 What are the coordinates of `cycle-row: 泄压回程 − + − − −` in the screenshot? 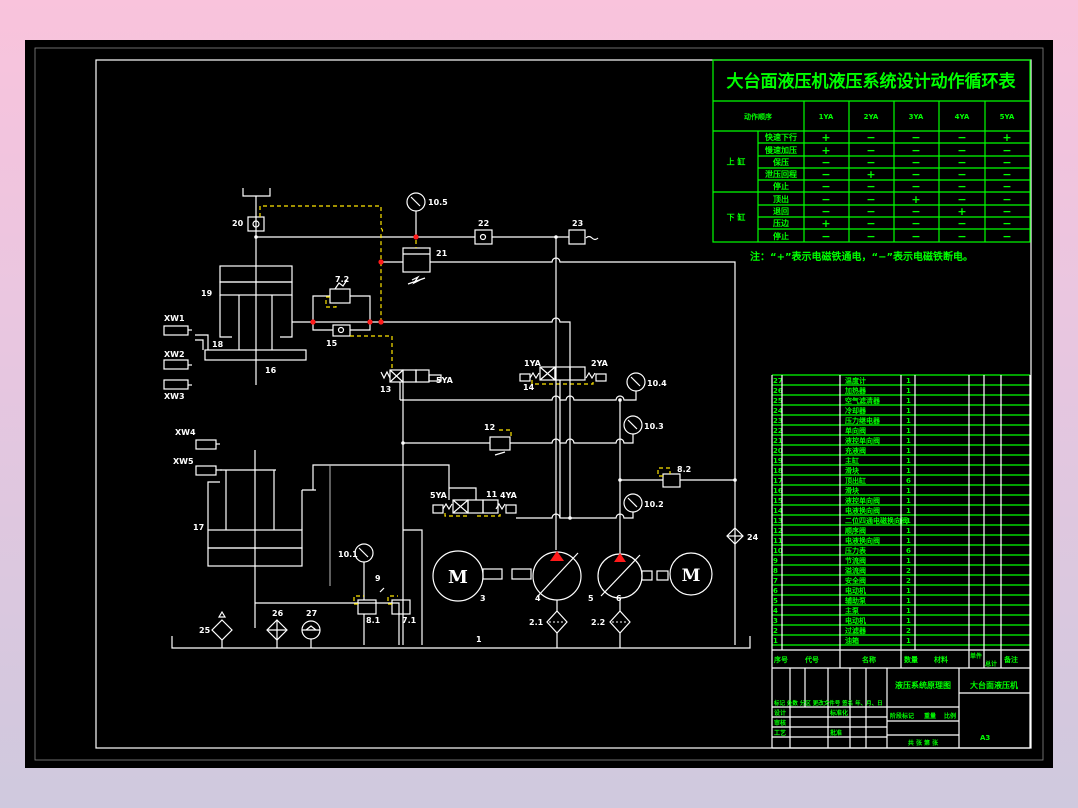 It's located at (888, 174).